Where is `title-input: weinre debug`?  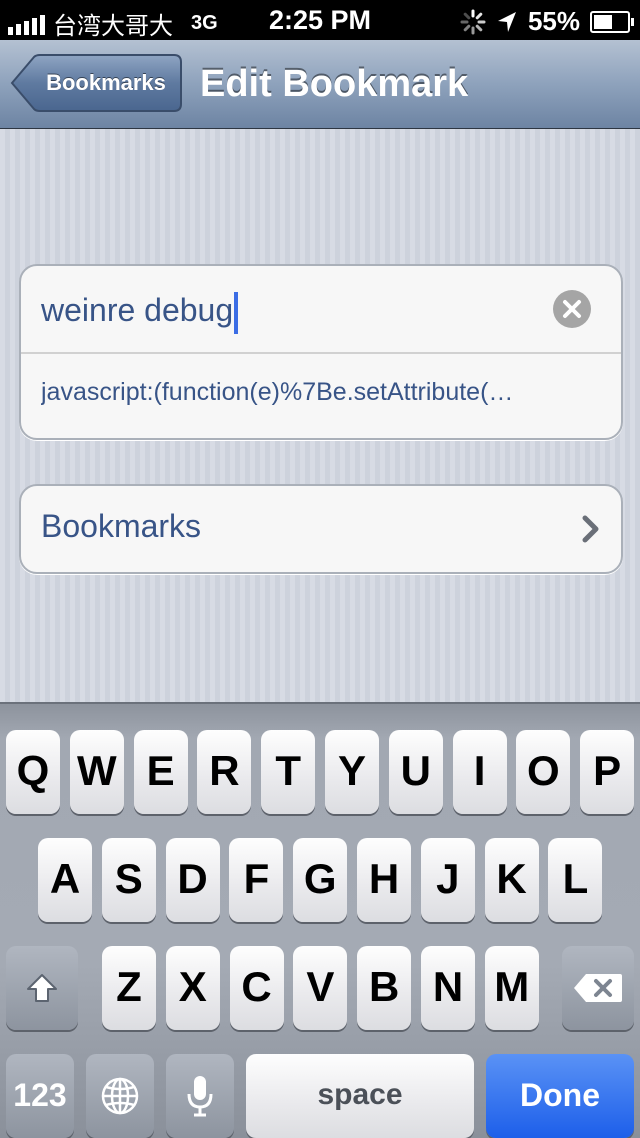
title-input: weinre debug is located at coordinates (140, 312).